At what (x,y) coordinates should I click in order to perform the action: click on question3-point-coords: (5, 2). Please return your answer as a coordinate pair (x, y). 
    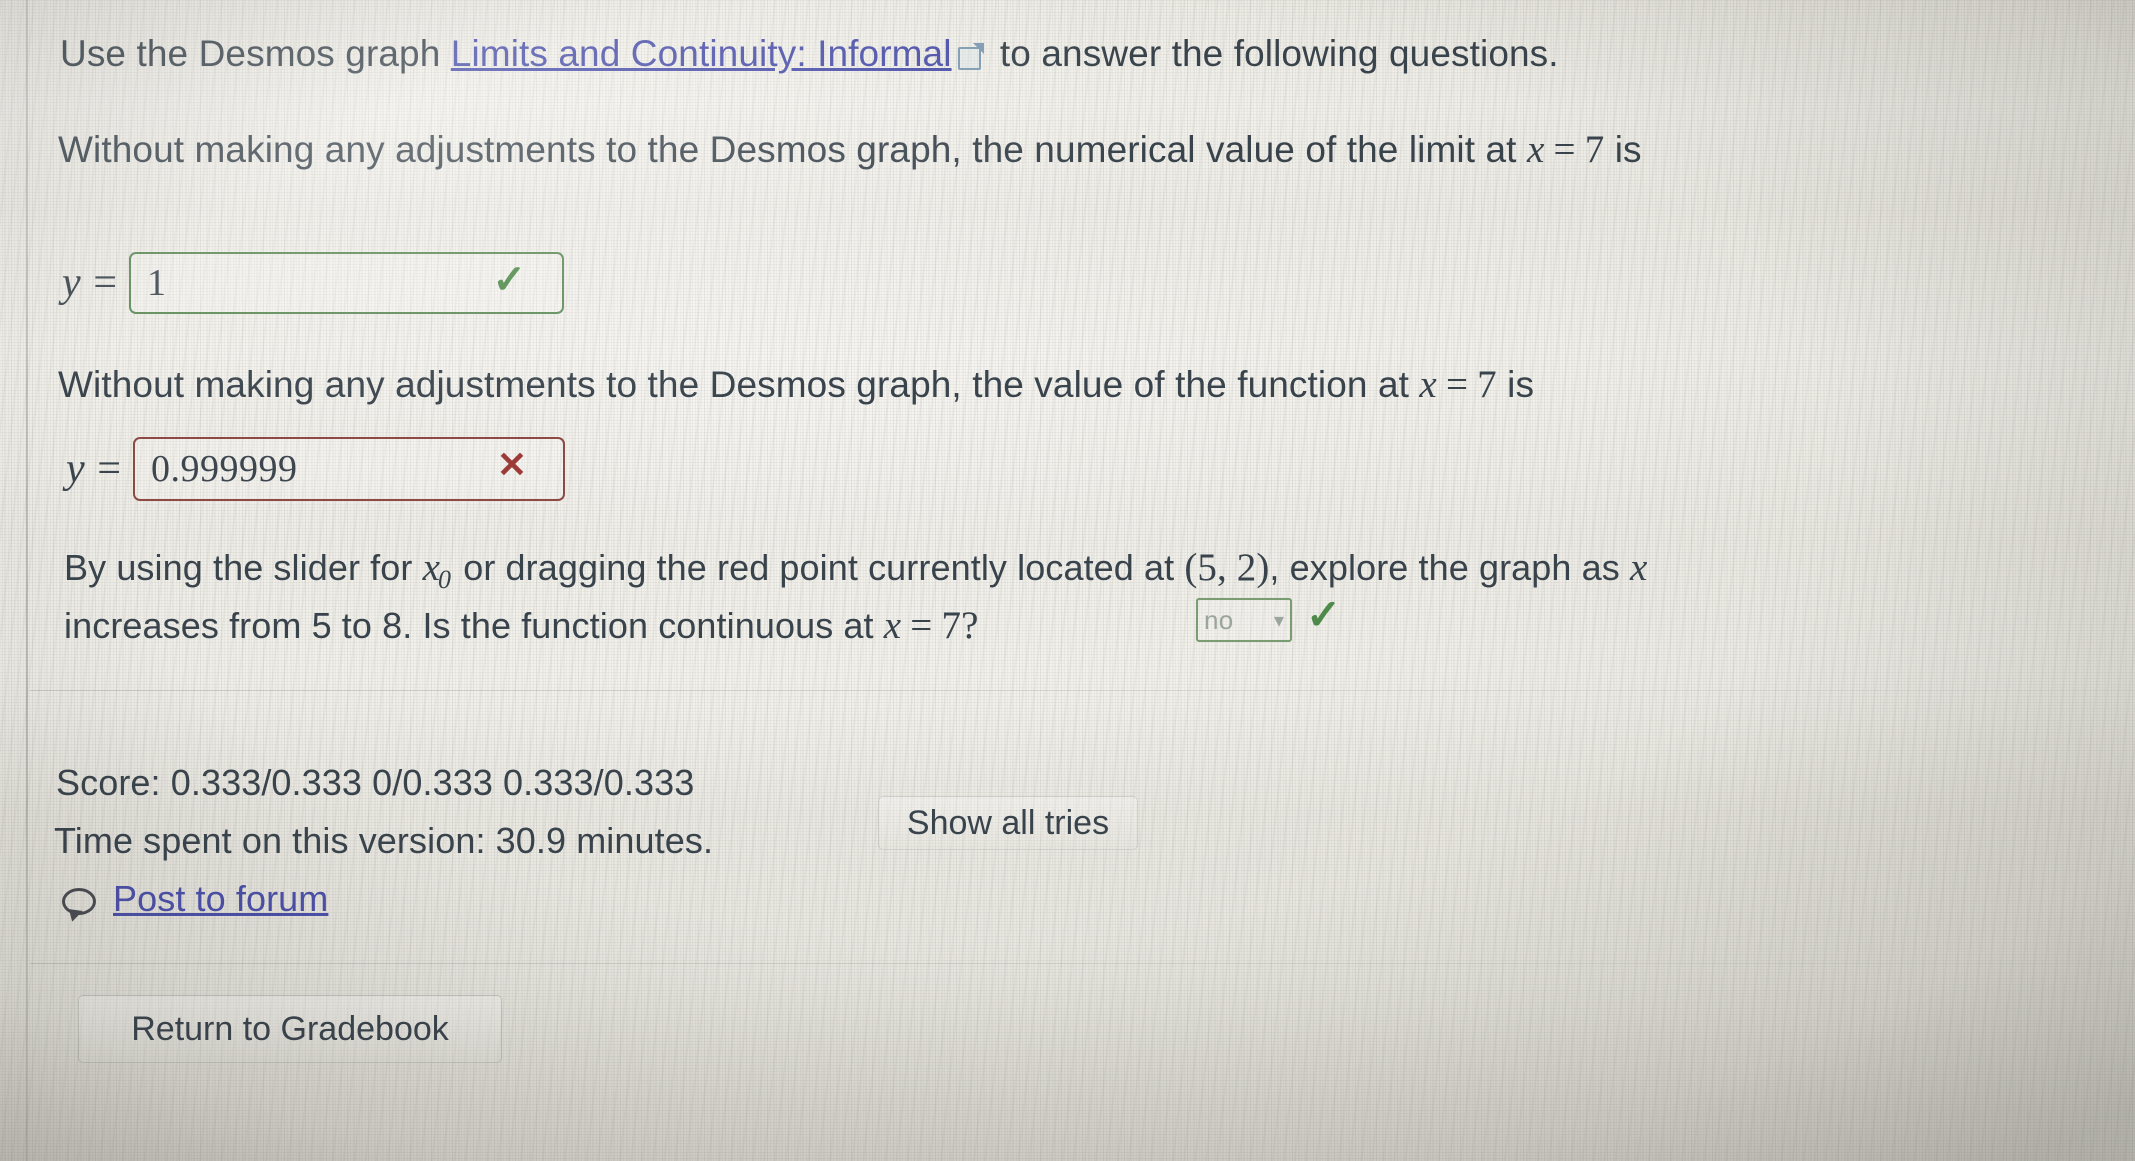
    Looking at the image, I should click on (1227, 567).